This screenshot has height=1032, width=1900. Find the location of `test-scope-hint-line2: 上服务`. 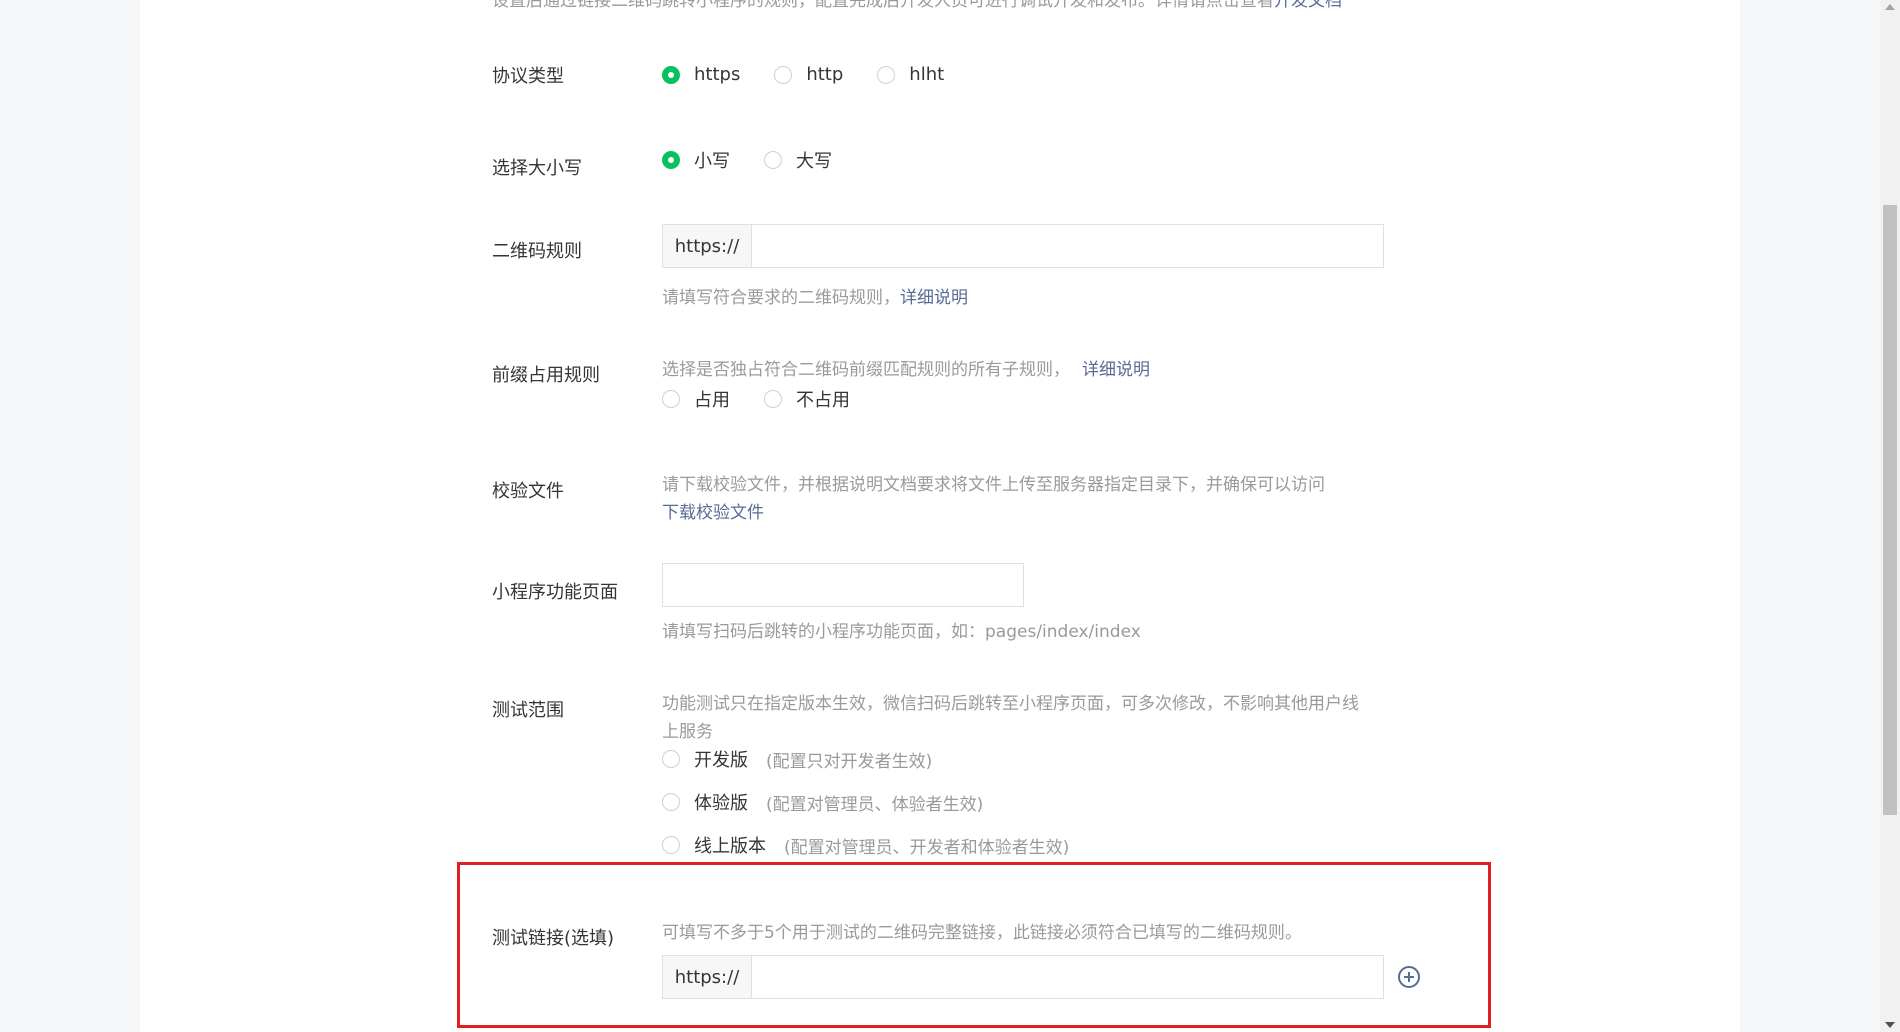

test-scope-hint-line2: 上服务 is located at coordinates (687, 732).